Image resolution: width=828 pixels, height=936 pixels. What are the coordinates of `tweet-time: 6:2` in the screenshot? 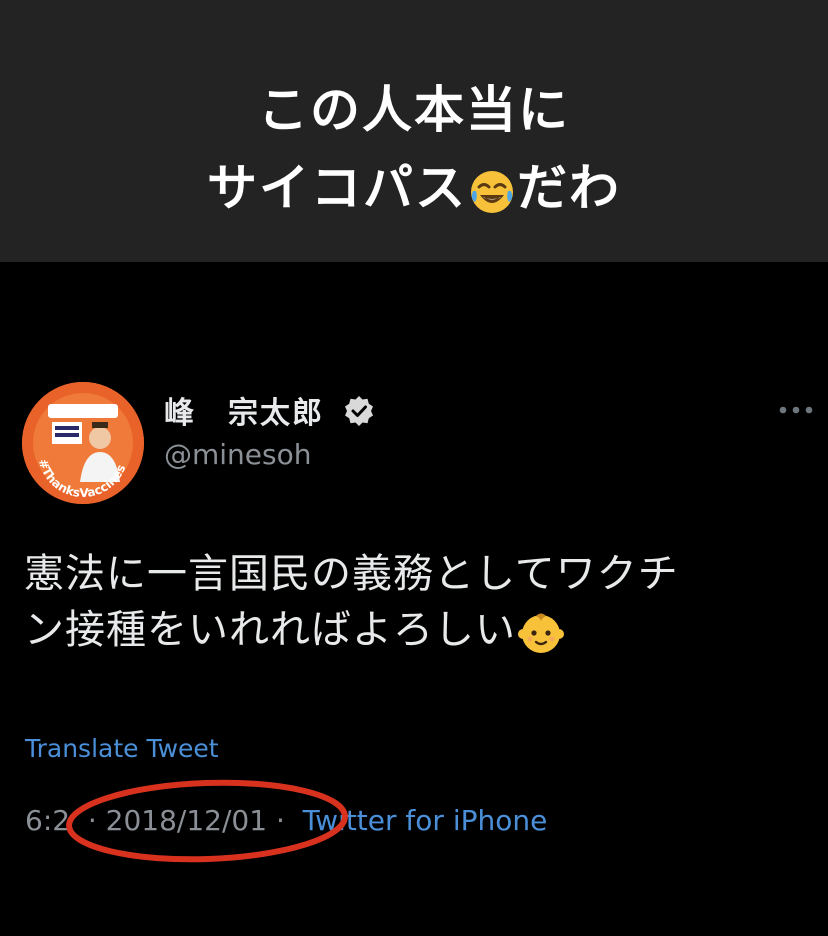 It's located at (47, 820).